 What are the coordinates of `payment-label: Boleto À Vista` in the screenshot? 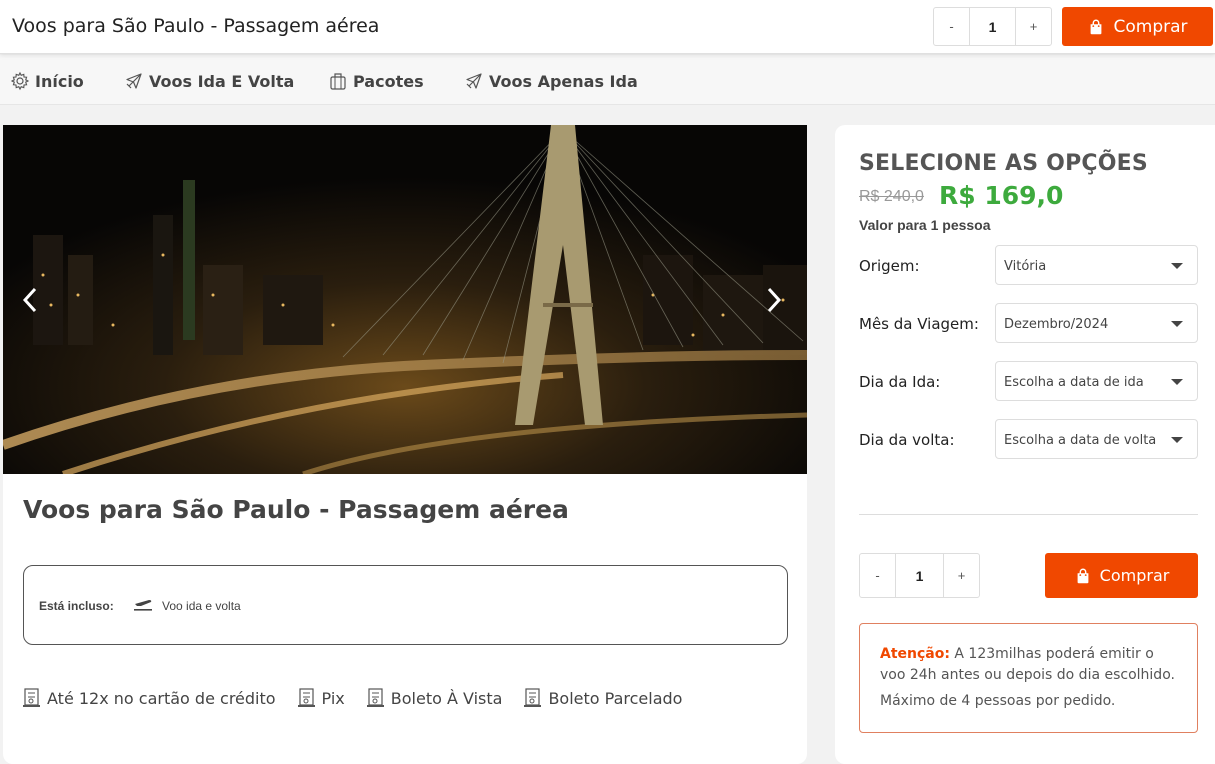 It's located at (446, 698).